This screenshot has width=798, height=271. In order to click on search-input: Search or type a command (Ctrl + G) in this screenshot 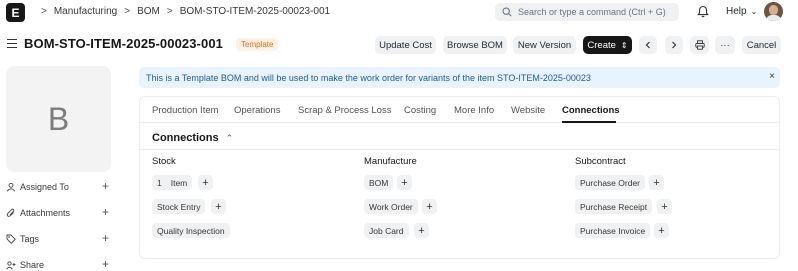, I will do `click(587, 12)`.